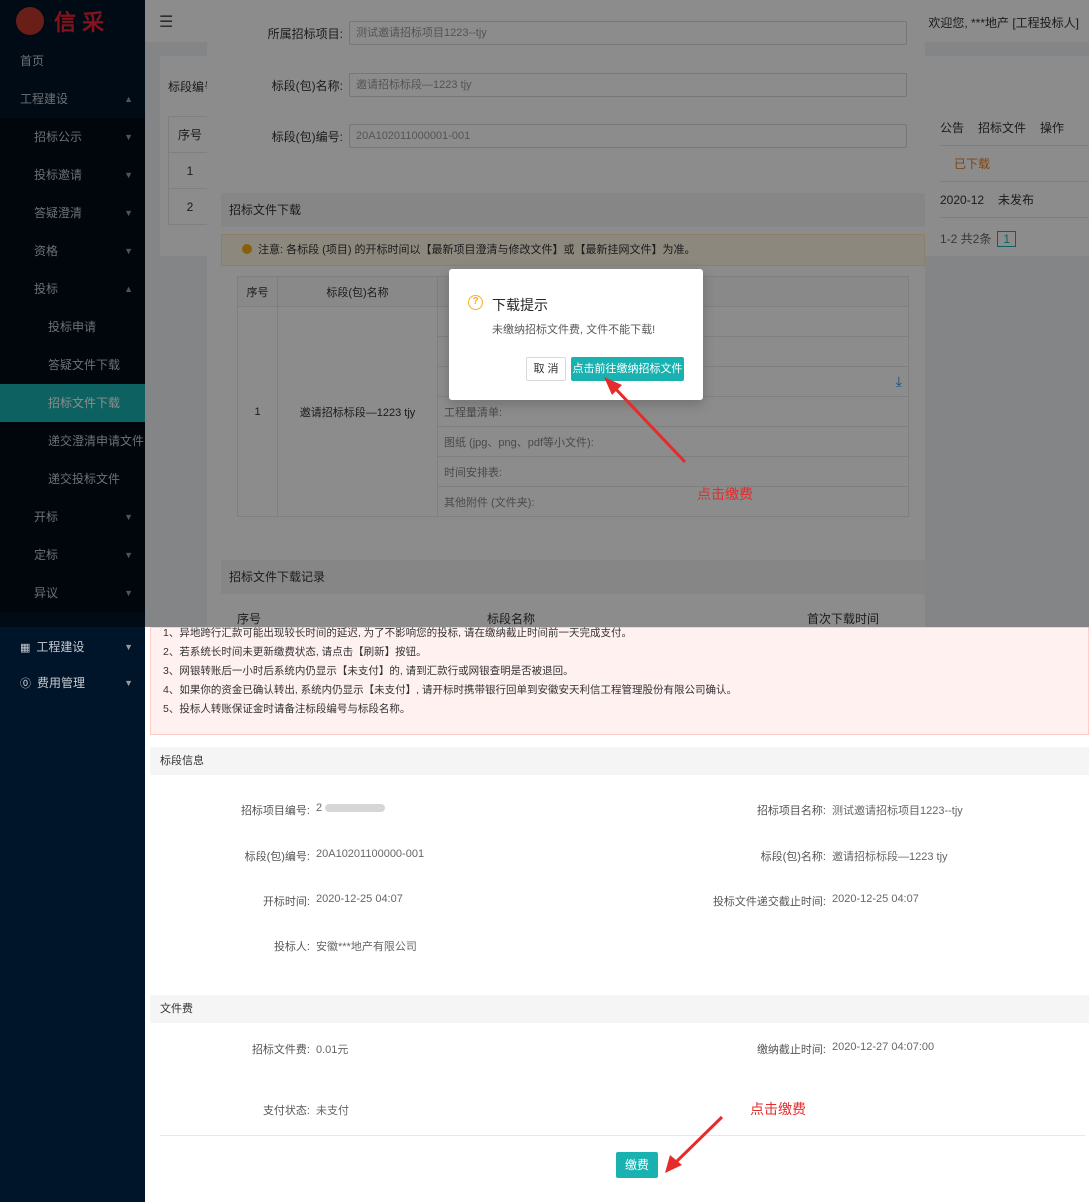 The image size is (1089, 1202). What do you see at coordinates (25, 684) in the screenshot?
I see `money-icon: ⓪` at bounding box center [25, 684].